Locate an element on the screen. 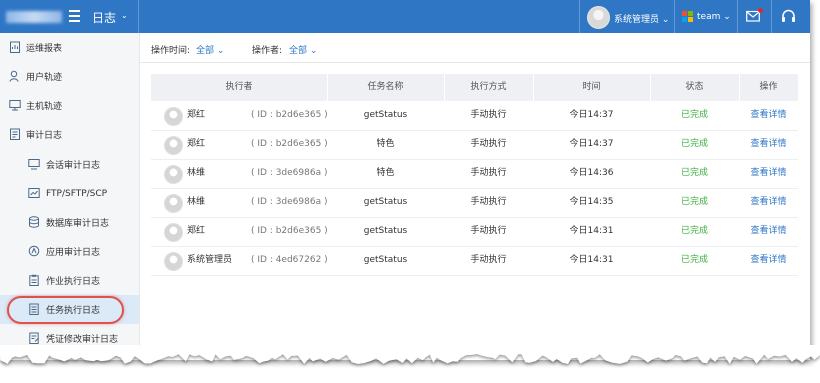  module-title: 日志 is located at coordinates (104, 17).